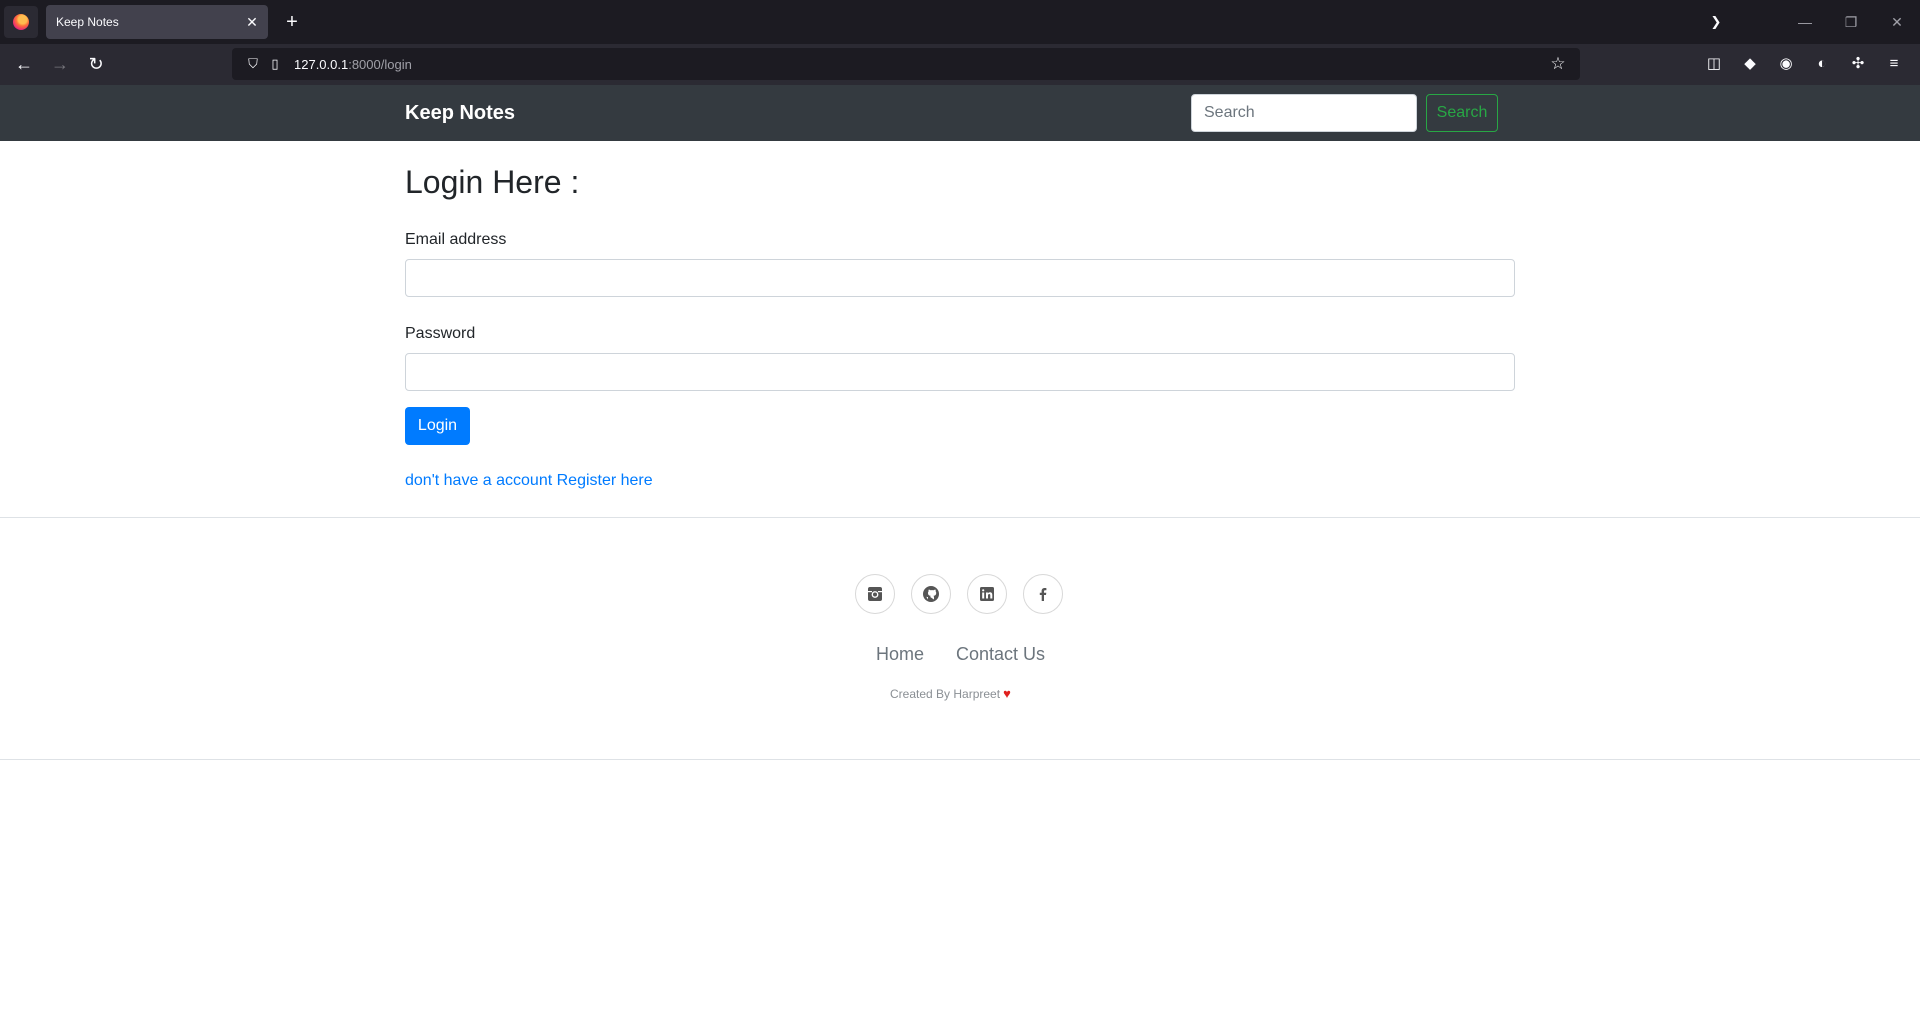 The image size is (1920, 1010). What do you see at coordinates (529, 481) in the screenshot?
I see `register-link: don't have a account Register here` at bounding box center [529, 481].